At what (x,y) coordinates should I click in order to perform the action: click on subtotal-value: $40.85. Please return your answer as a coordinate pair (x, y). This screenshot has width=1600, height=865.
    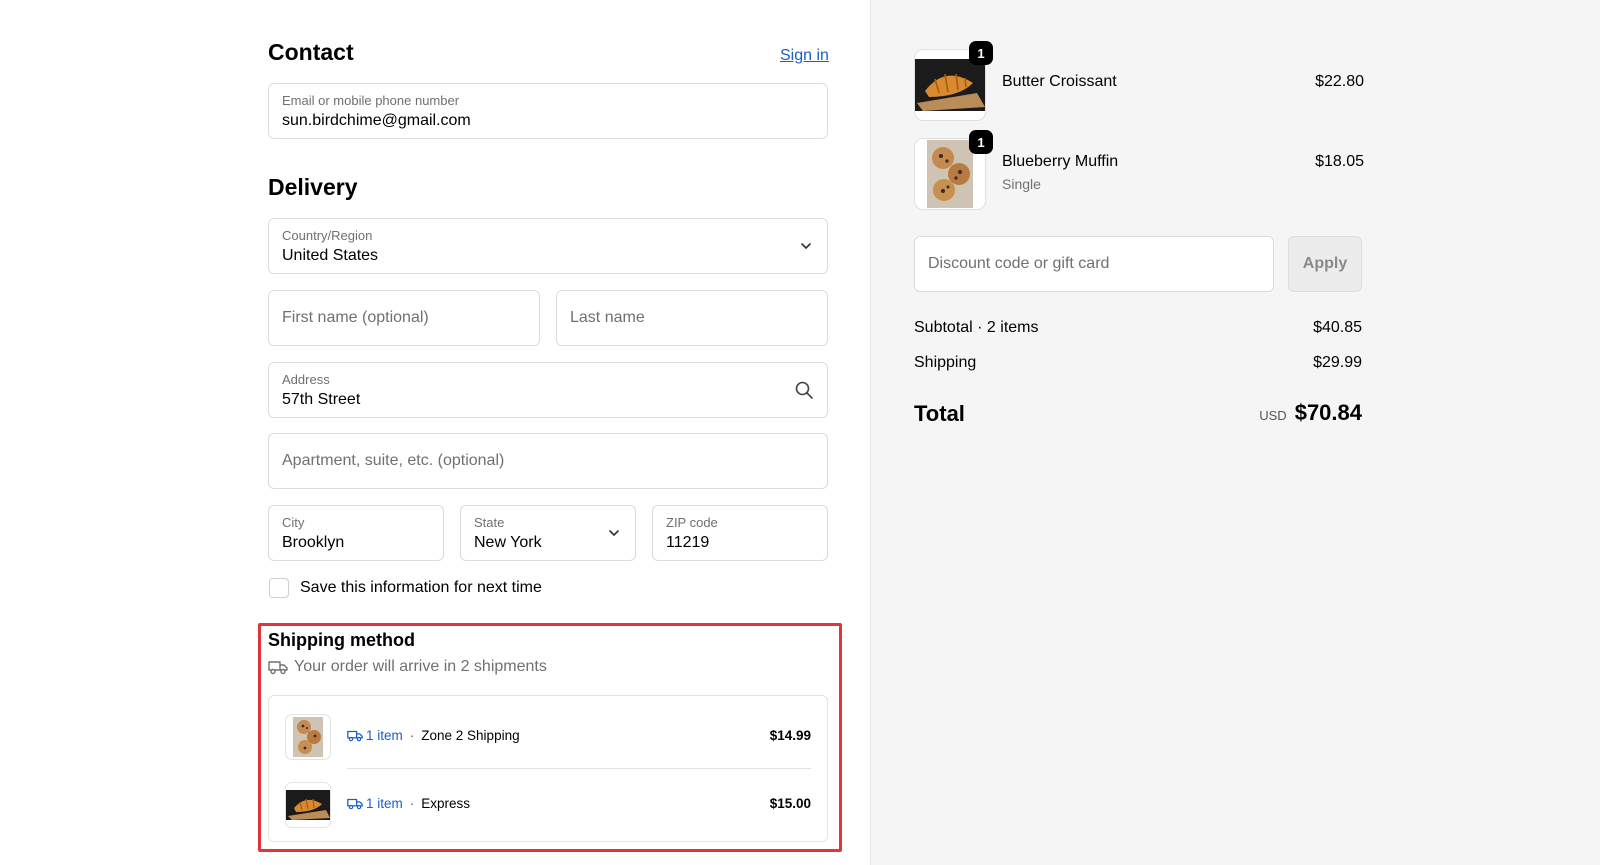
    Looking at the image, I should click on (1337, 327).